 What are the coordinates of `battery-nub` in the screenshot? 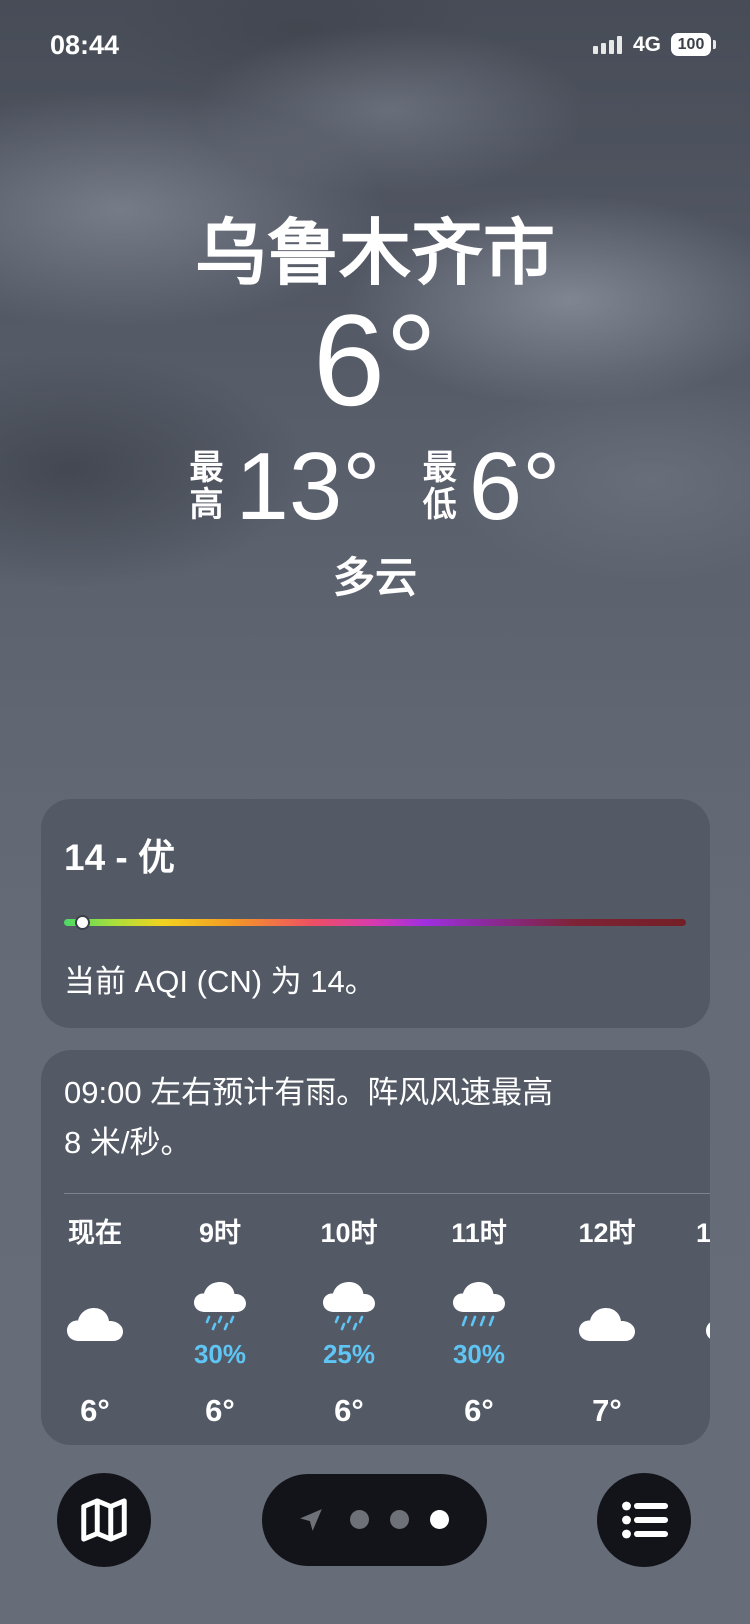 It's located at (714, 44).